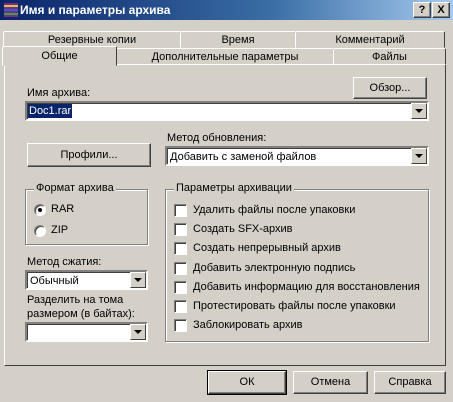 The image size is (453, 402). I want to click on update-method-select: Добавить с заменой файлов, so click(297, 156).